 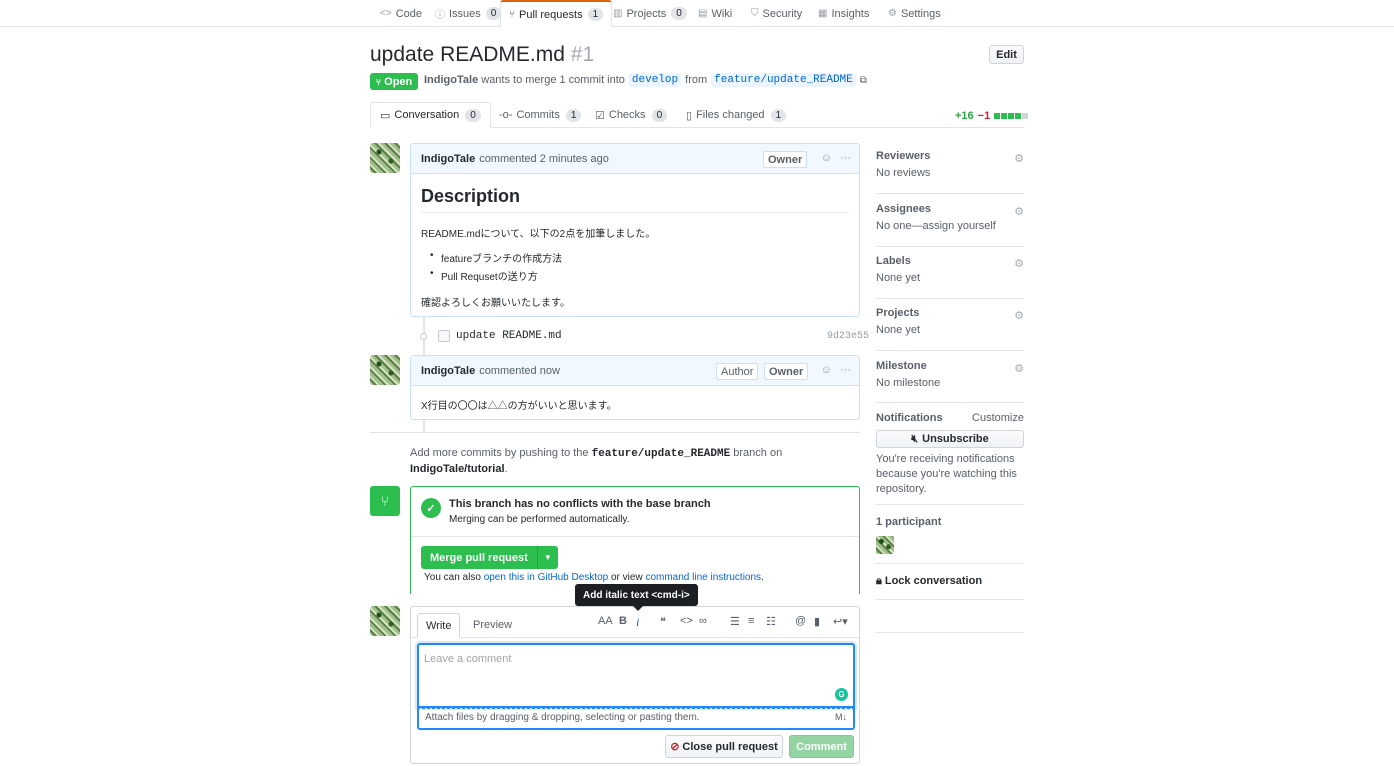 I want to click on comment-textarea: Leave a comment G, so click(x=636, y=675).